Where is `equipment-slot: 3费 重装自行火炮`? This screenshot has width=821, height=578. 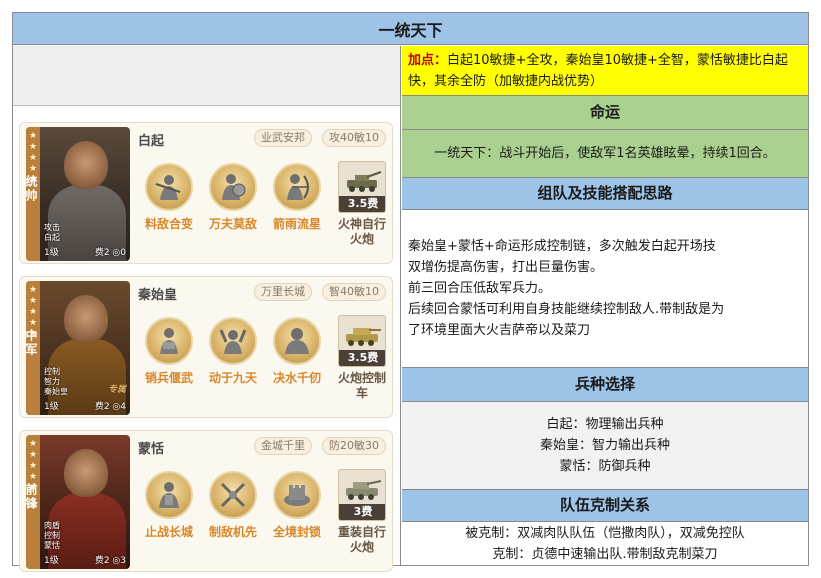
equipment-slot: 3费 重装自行火炮 is located at coordinates (362, 512).